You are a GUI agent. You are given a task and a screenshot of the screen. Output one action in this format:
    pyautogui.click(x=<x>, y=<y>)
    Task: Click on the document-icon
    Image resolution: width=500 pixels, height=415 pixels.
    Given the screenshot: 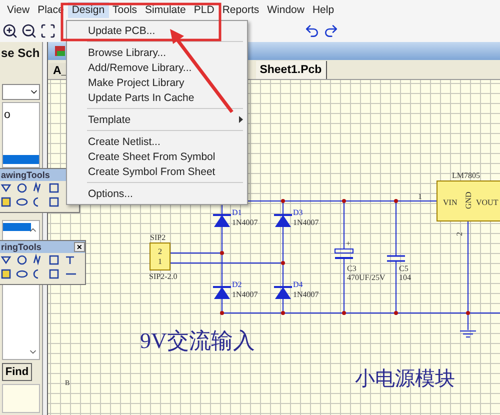 What is the action you would take?
    pyautogui.click(x=60, y=51)
    